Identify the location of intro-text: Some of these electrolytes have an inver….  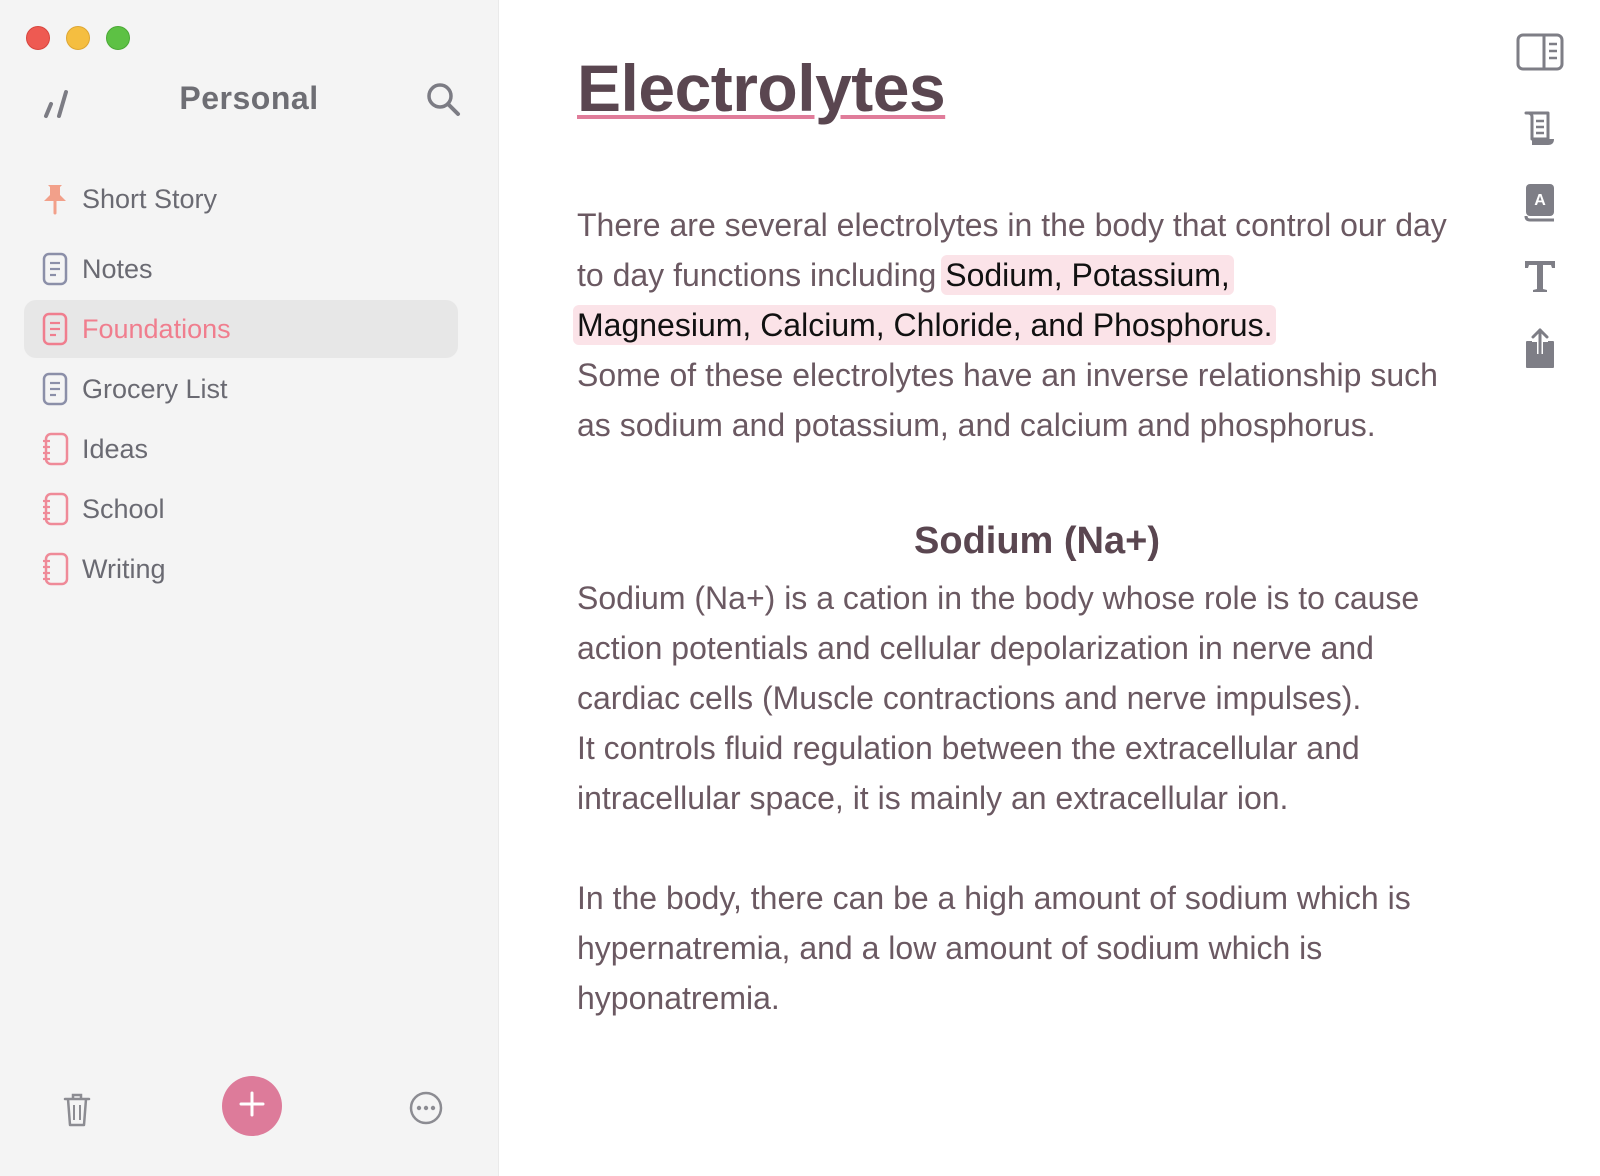
(1007, 400).